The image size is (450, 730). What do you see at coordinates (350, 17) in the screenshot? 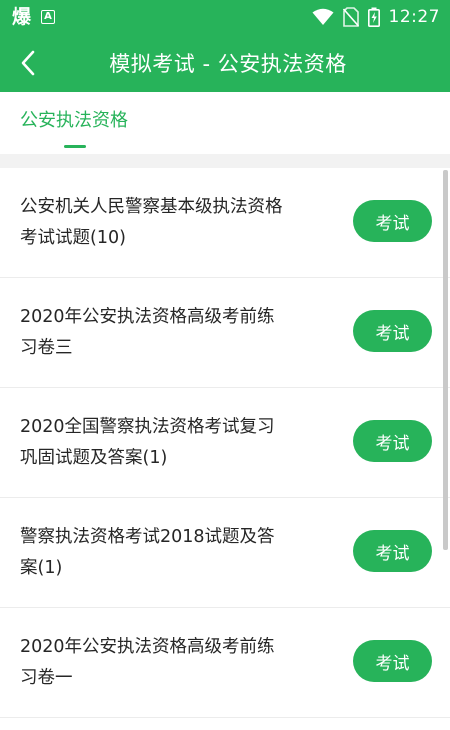
I see `no-sim-icon` at bounding box center [350, 17].